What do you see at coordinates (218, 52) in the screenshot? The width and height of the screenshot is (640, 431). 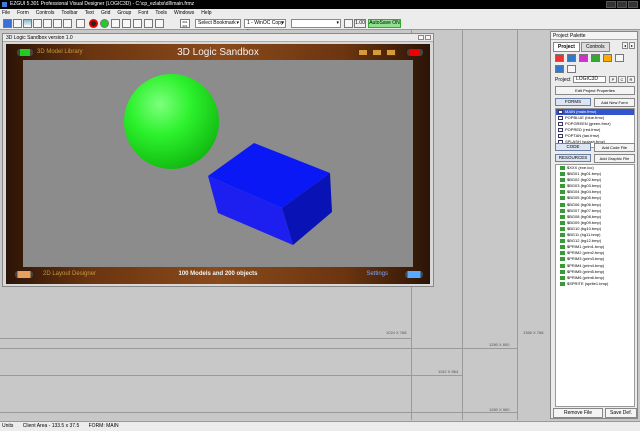 I see `form-top-bar: 3D Model Library 3D Logic Sandbox` at bounding box center [218, 52].